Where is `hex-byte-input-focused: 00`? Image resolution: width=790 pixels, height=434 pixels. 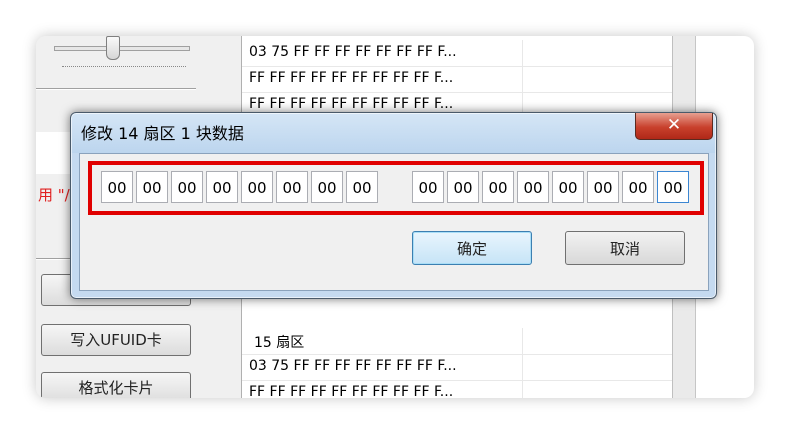 hex-byte-input-focused: 00 is located at coordinates (673, 187).